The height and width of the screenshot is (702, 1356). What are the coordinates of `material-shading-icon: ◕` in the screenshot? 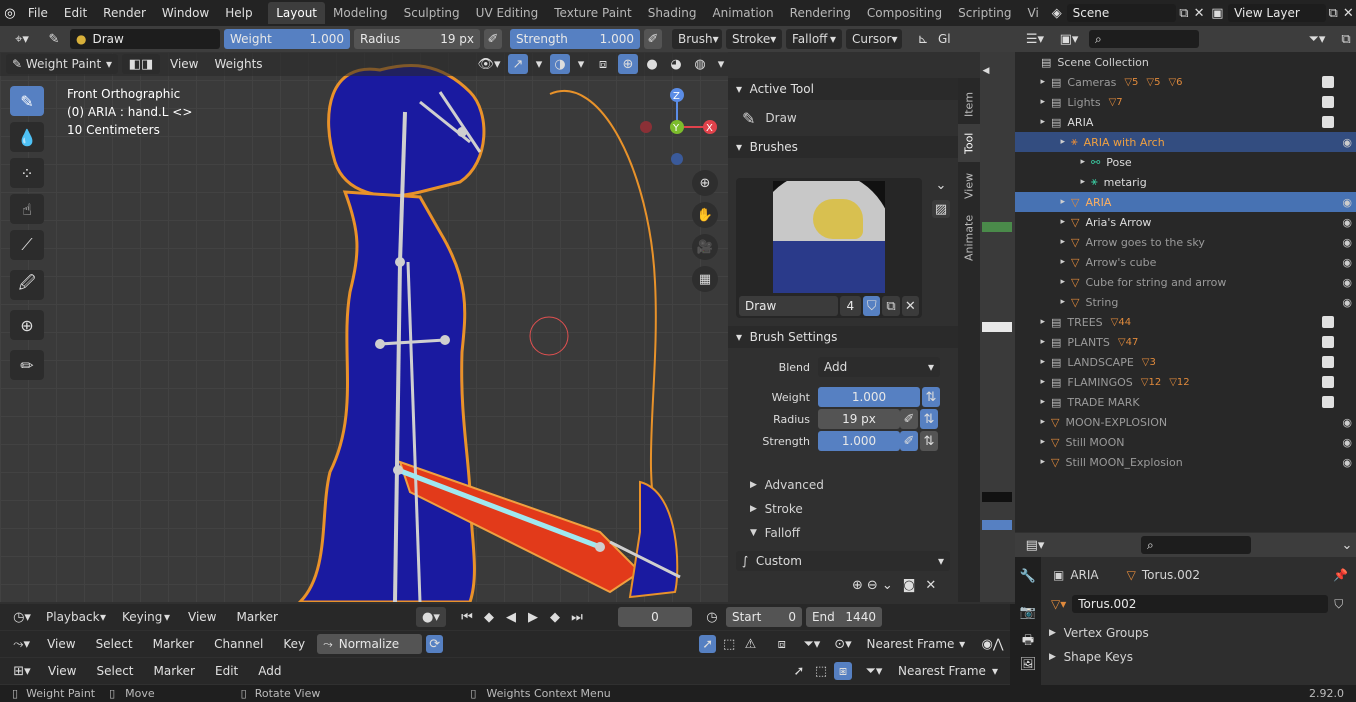 It's located at (676, 64).